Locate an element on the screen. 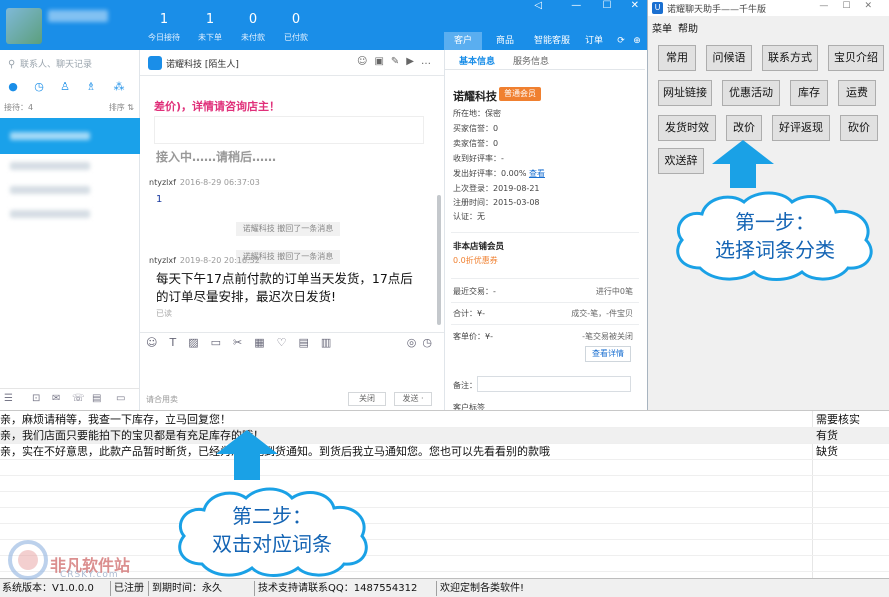 The image size is (889, 597). add-icon: ⊕ is located at coordinates (637, 41).